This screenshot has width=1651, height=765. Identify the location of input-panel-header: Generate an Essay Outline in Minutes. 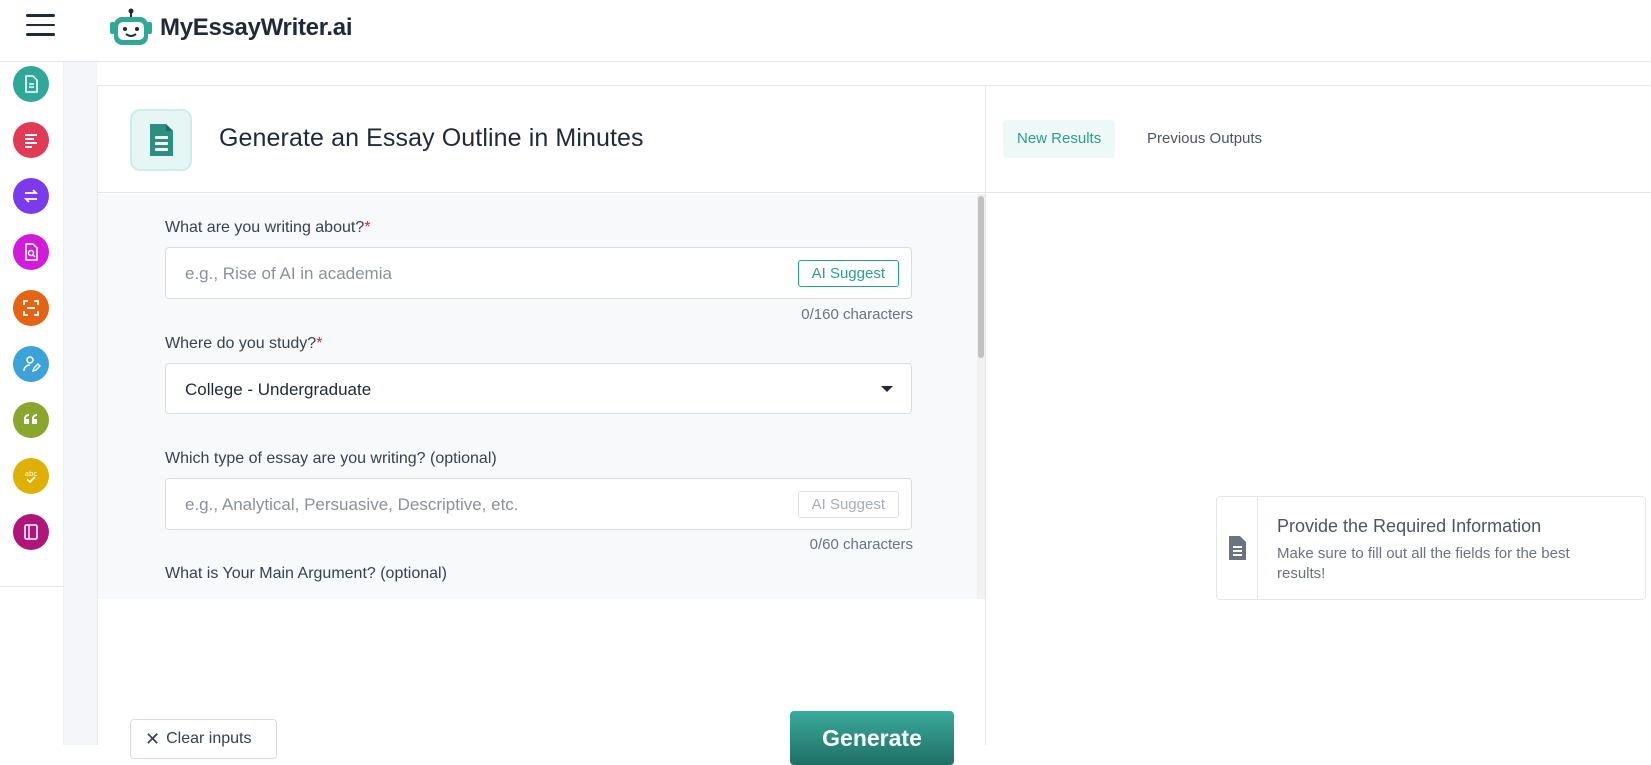
(541, 139).